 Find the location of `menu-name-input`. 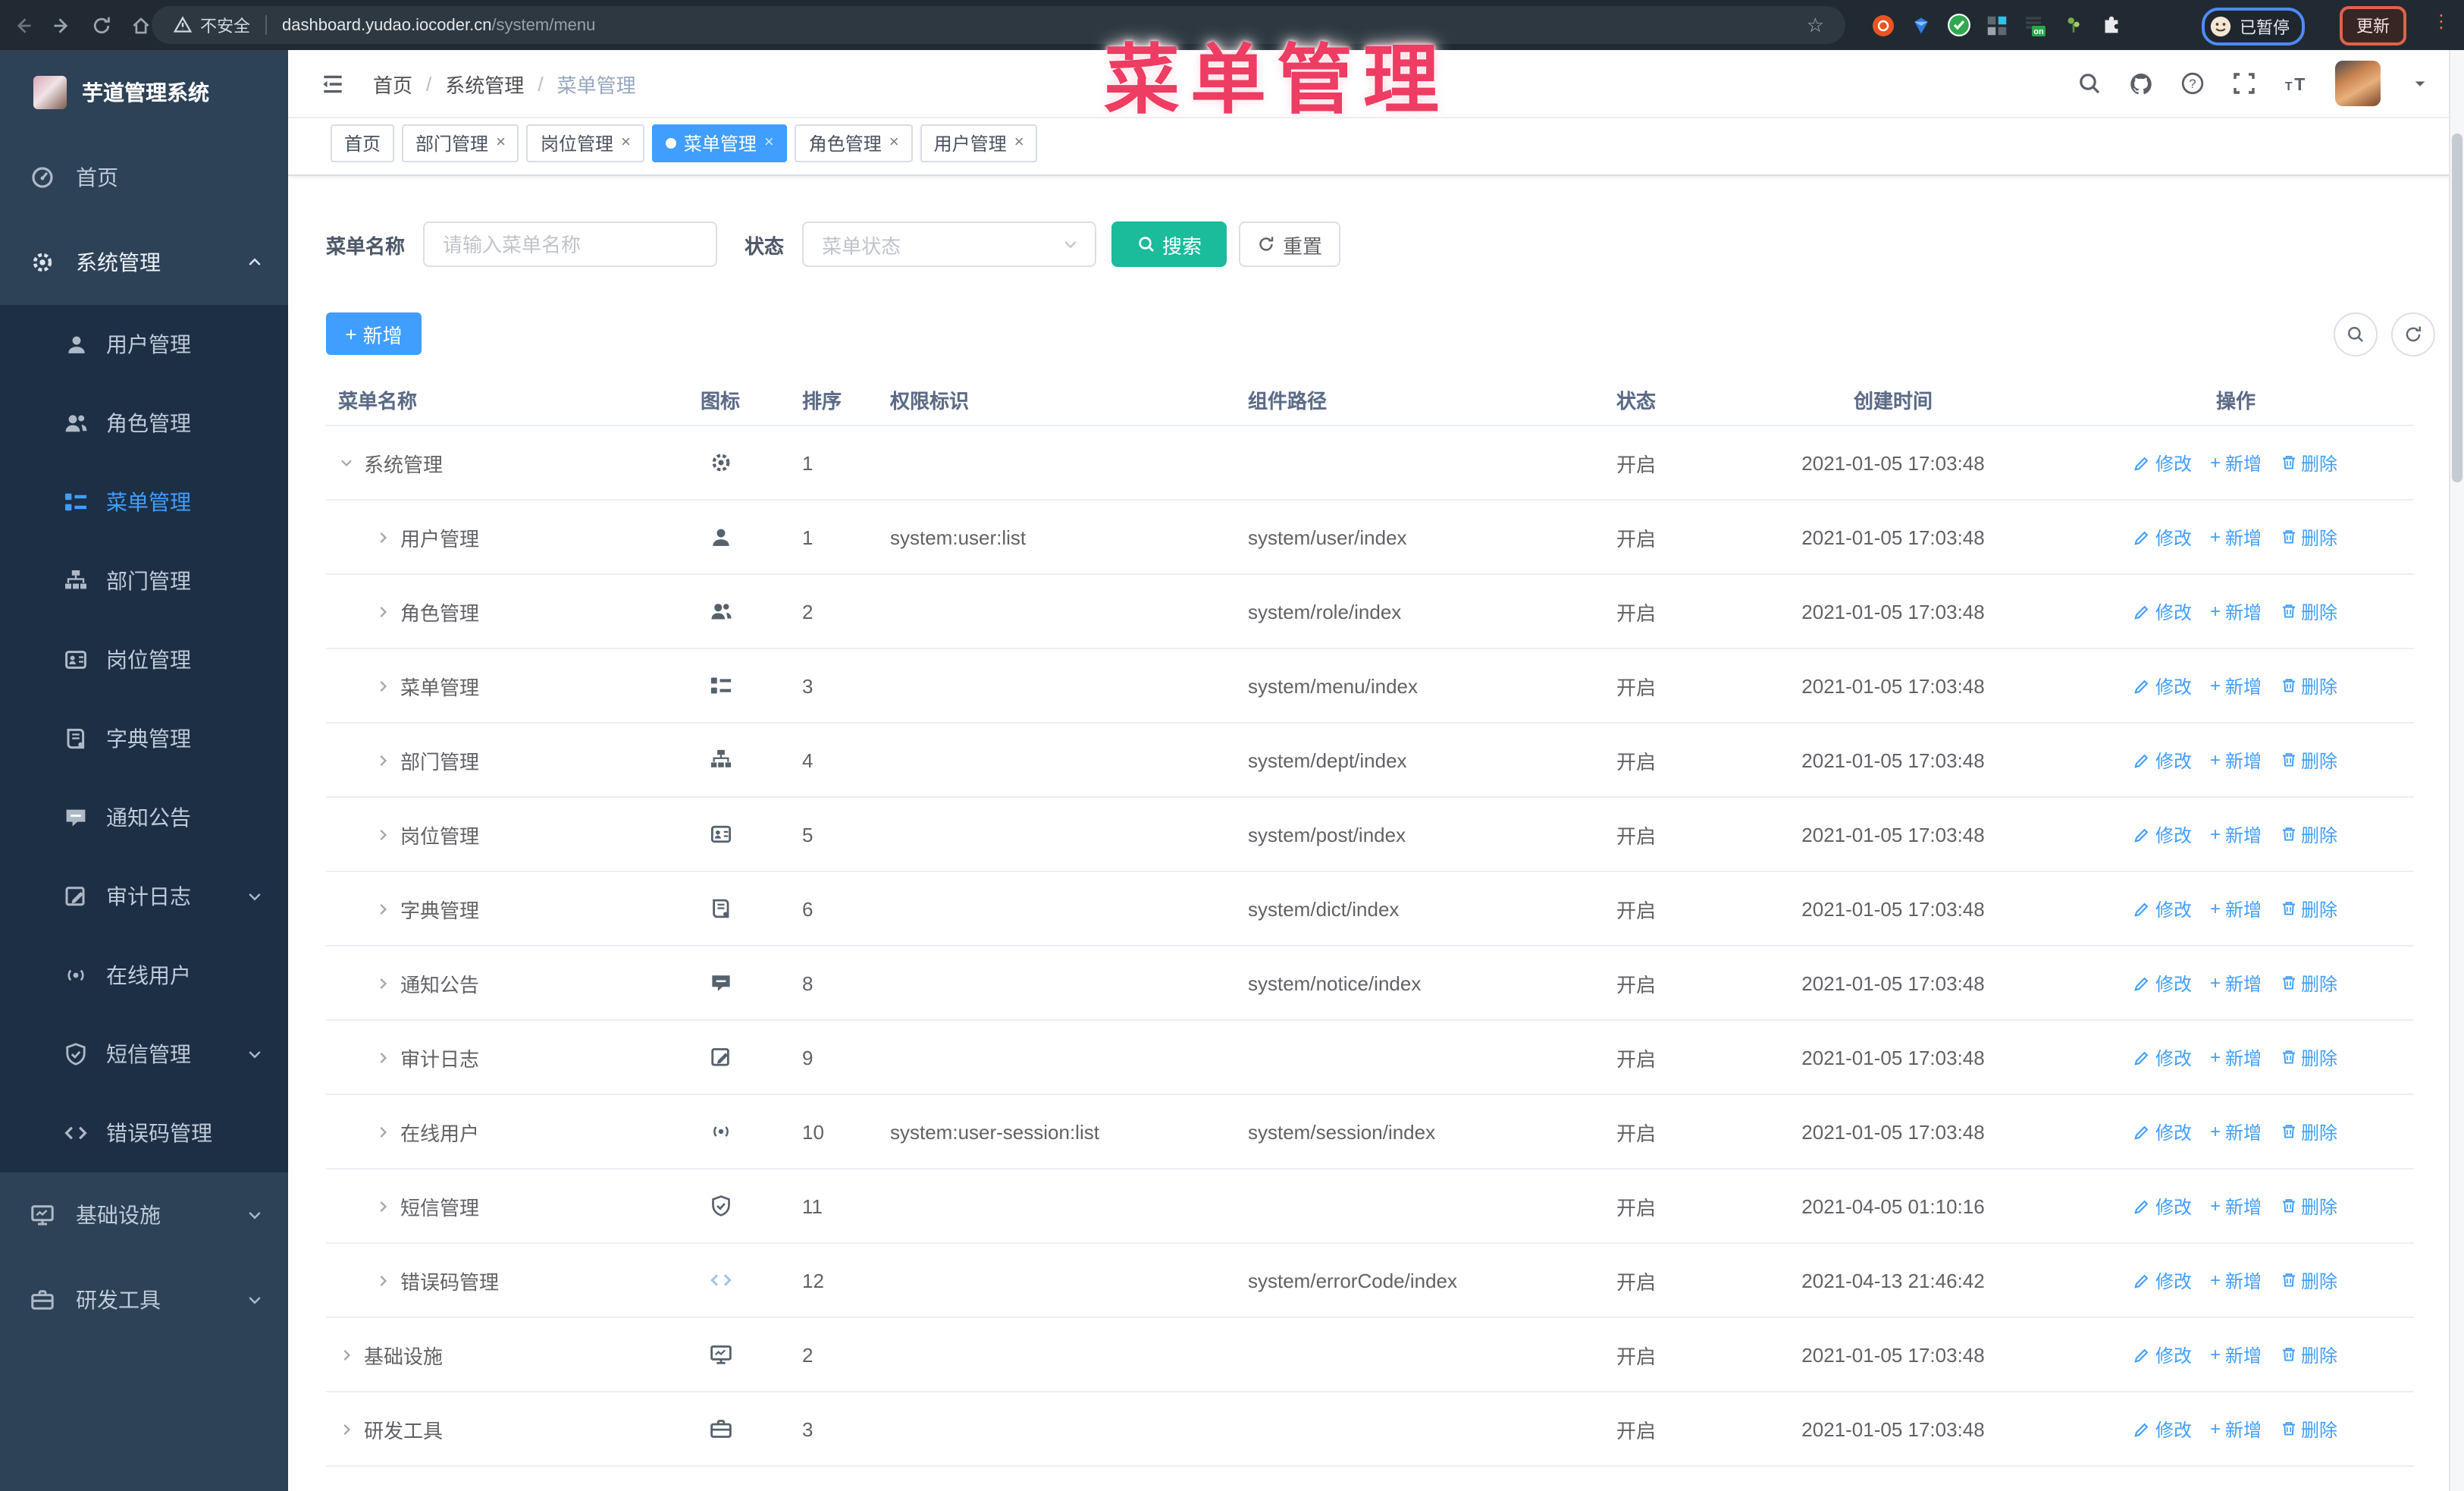

menu-name-input is located at coordinates (570, 244).